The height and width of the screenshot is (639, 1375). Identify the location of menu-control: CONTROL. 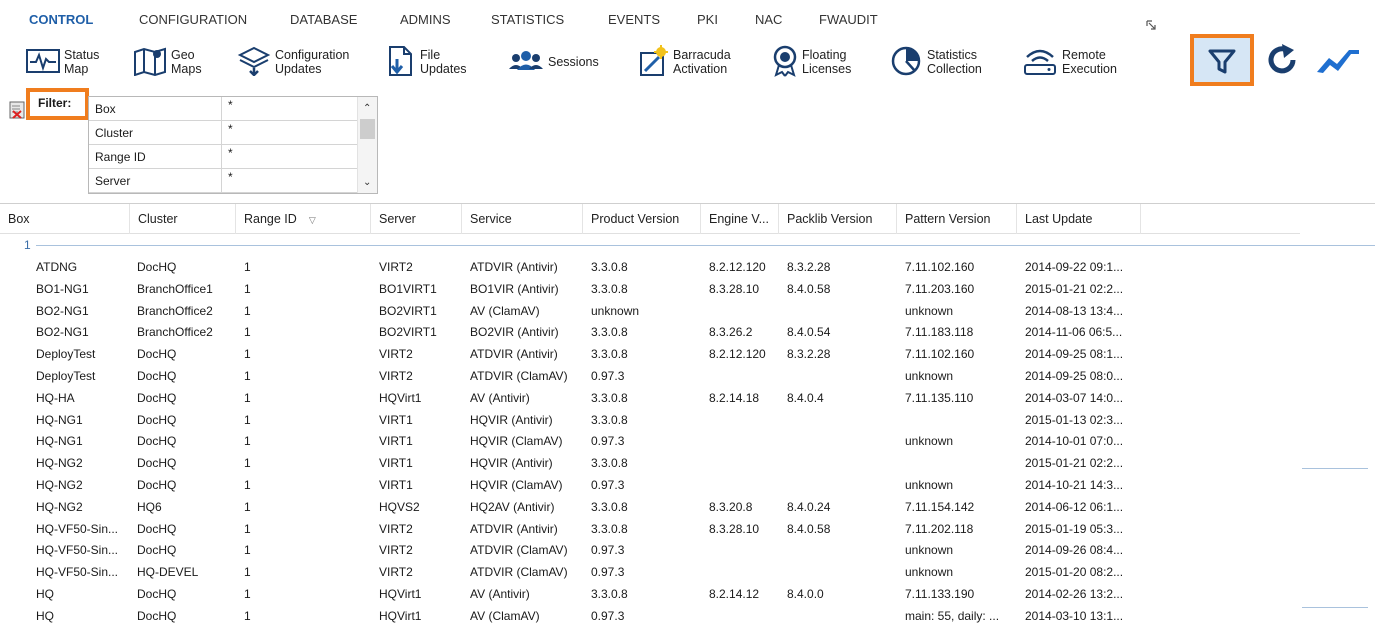
(61, 19).